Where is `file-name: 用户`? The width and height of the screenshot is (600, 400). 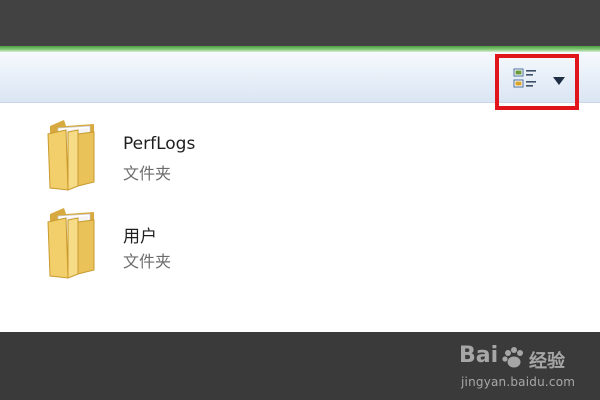
file-name: 用户 is located at coordinates (140, 237).